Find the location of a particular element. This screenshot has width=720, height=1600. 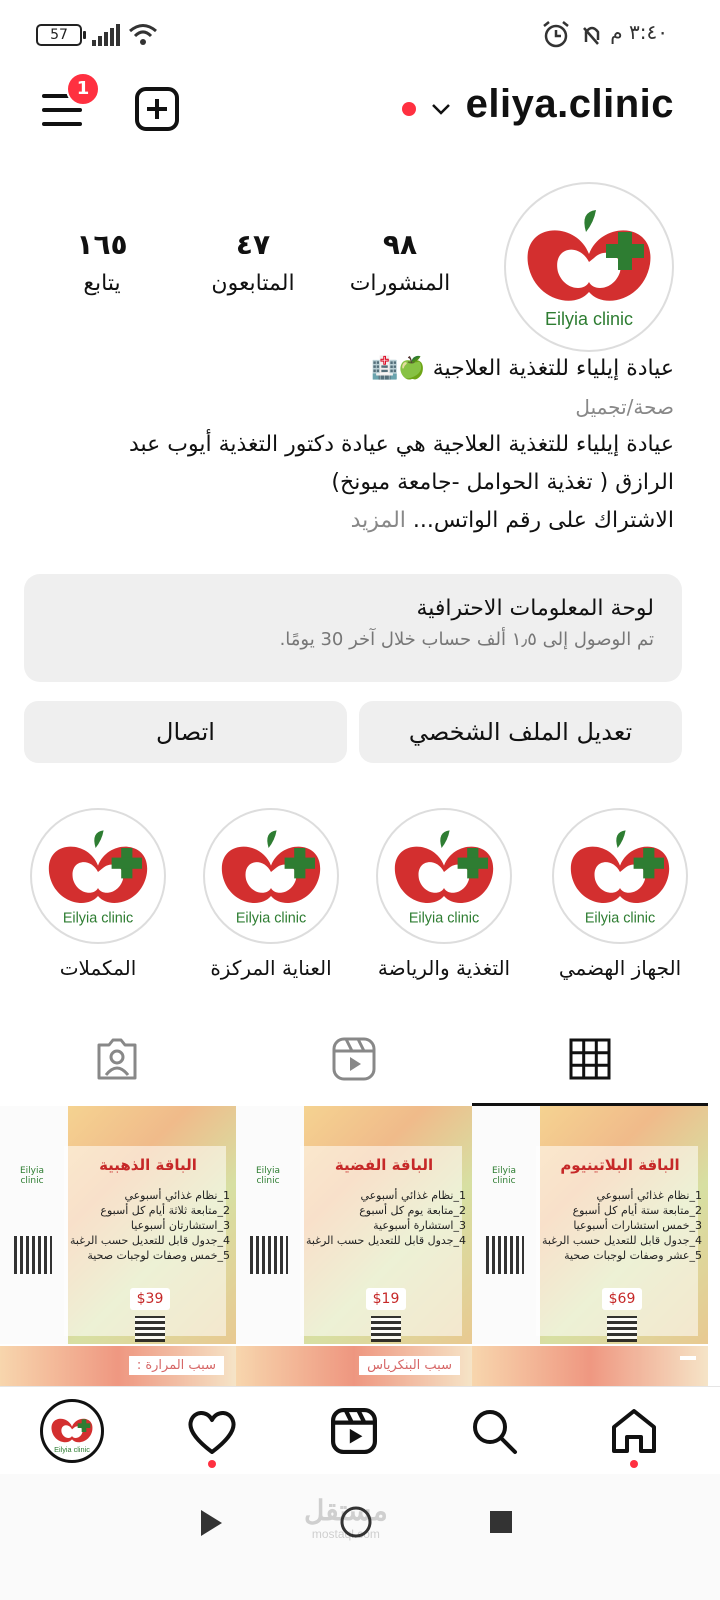

followers-count-label: المتابعون is located at coordinates (253, 283).